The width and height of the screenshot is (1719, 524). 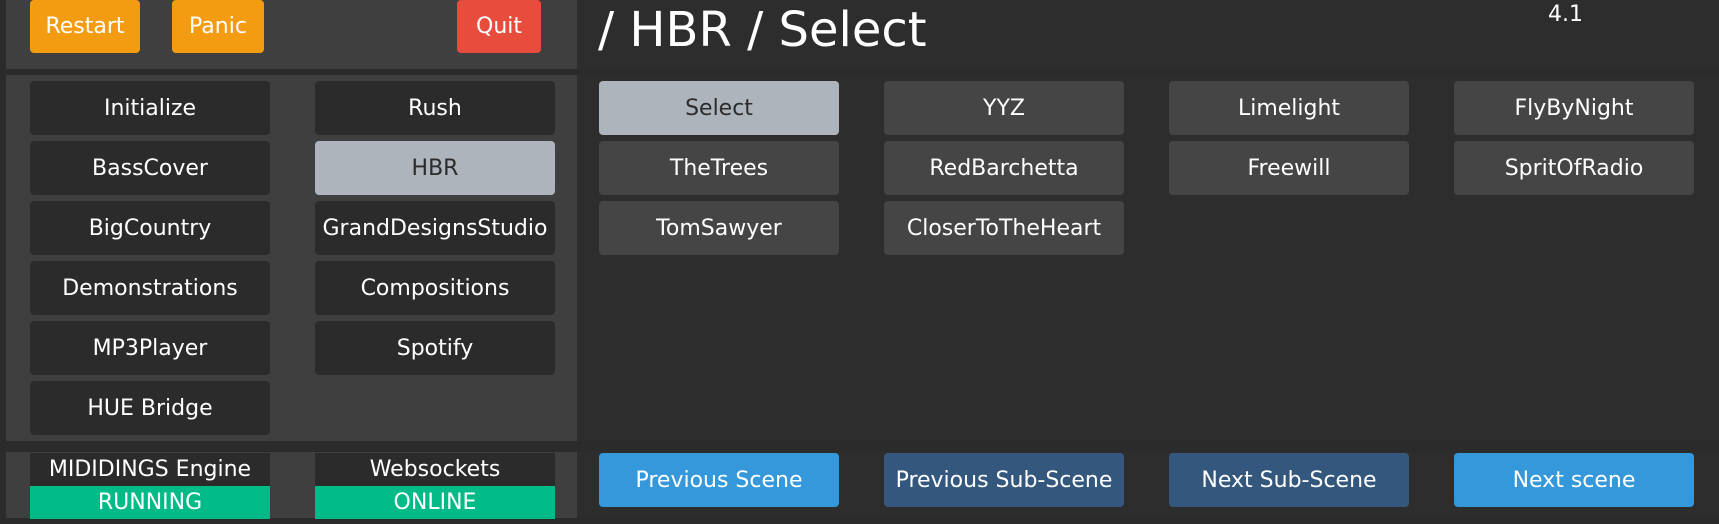 What do you see at coordinates (85, 26) in the screenshot?
I see `restart-button: Restart` at bounding box center [85, 26].